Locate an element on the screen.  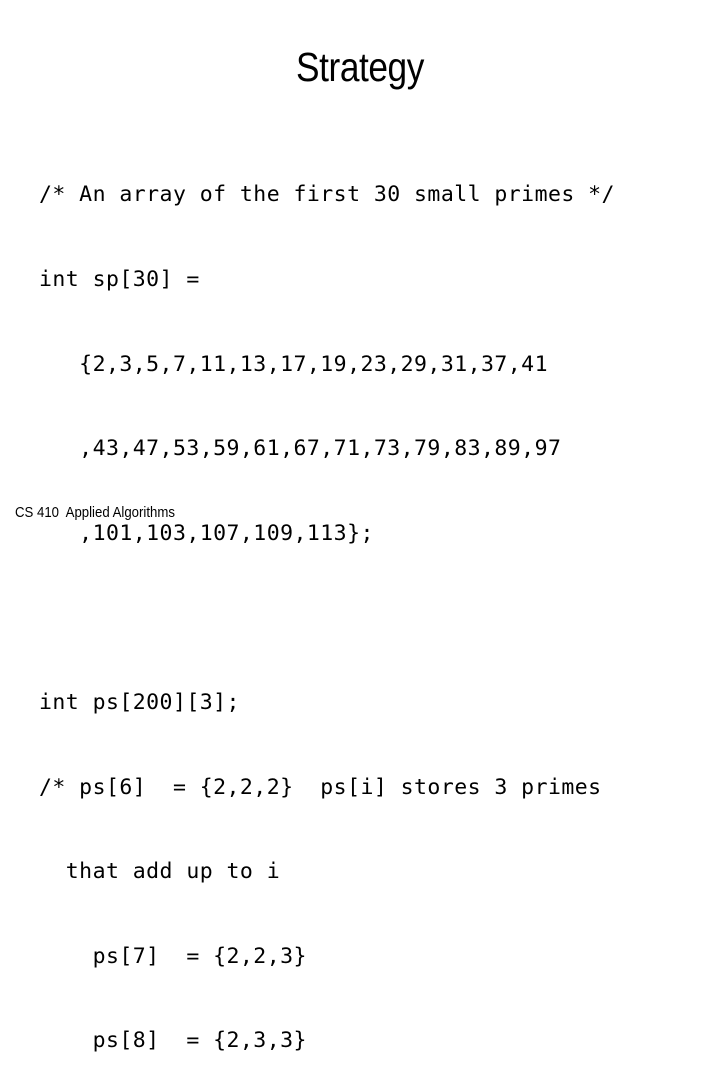
code-line: int ps[200][3]; is located at coordinates (139, 702).